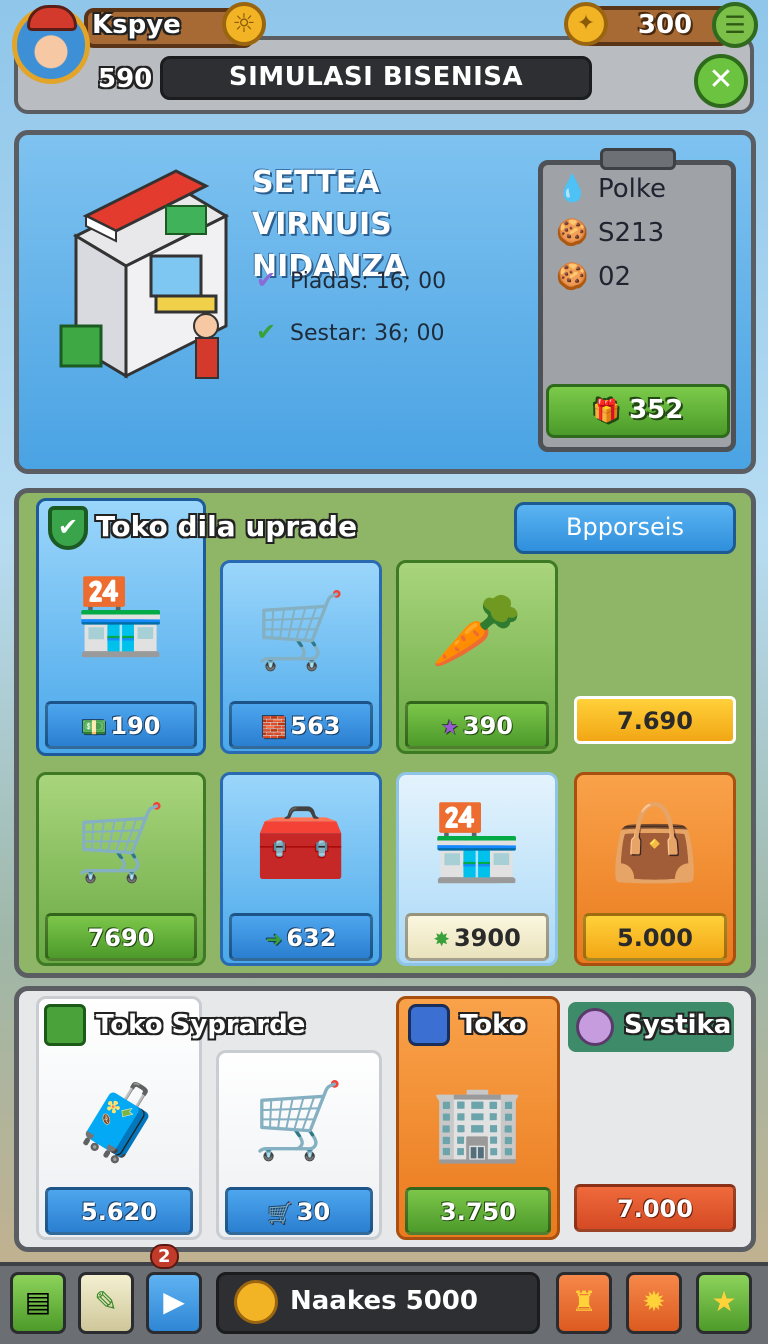 This screenshot has width=768, height=1344. What do you see at coordinates (301, 630) in the screenshot?
I see `shopping-cart-image: 🛒` at bounding box center [301, 630].